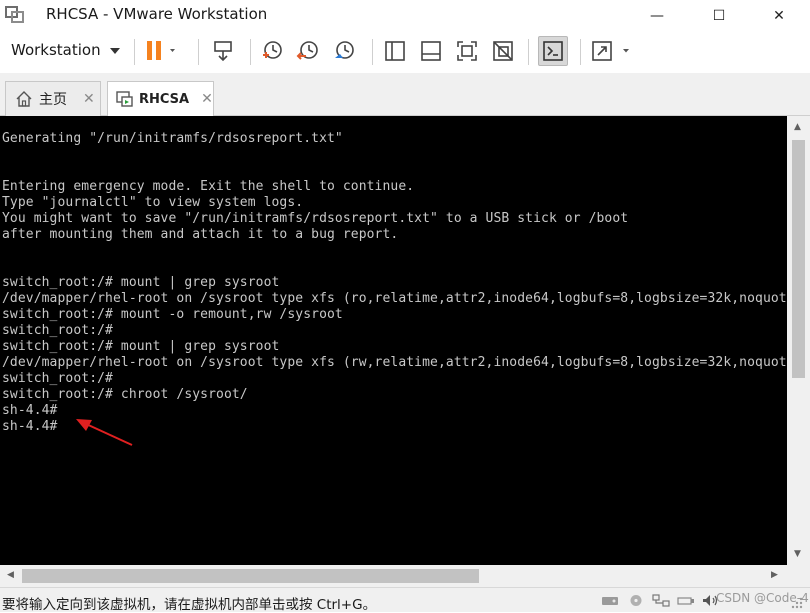 The height and width of the screenshot is (613, 810). Describe the element at coordinates (124, 99) in the screenshot. I see `vm-tab-icon` at that location.